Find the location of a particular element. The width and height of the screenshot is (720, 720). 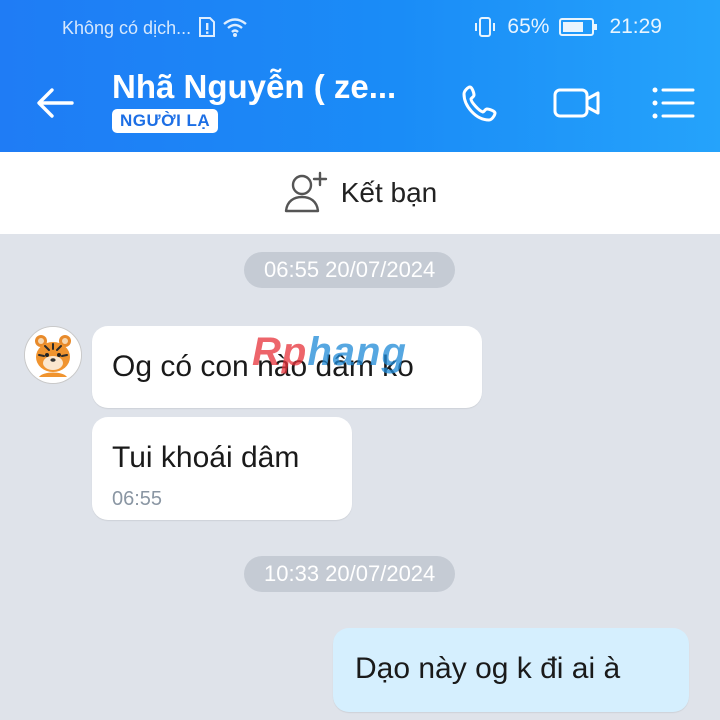

status-icons is located at coordinates (223, 27).